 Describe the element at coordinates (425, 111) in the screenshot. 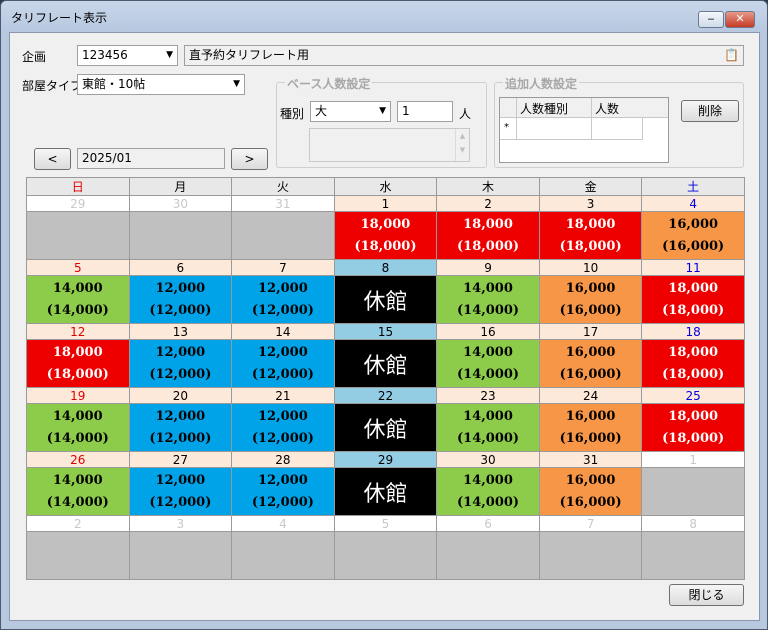

I see `base-count-input: 1` at that location.